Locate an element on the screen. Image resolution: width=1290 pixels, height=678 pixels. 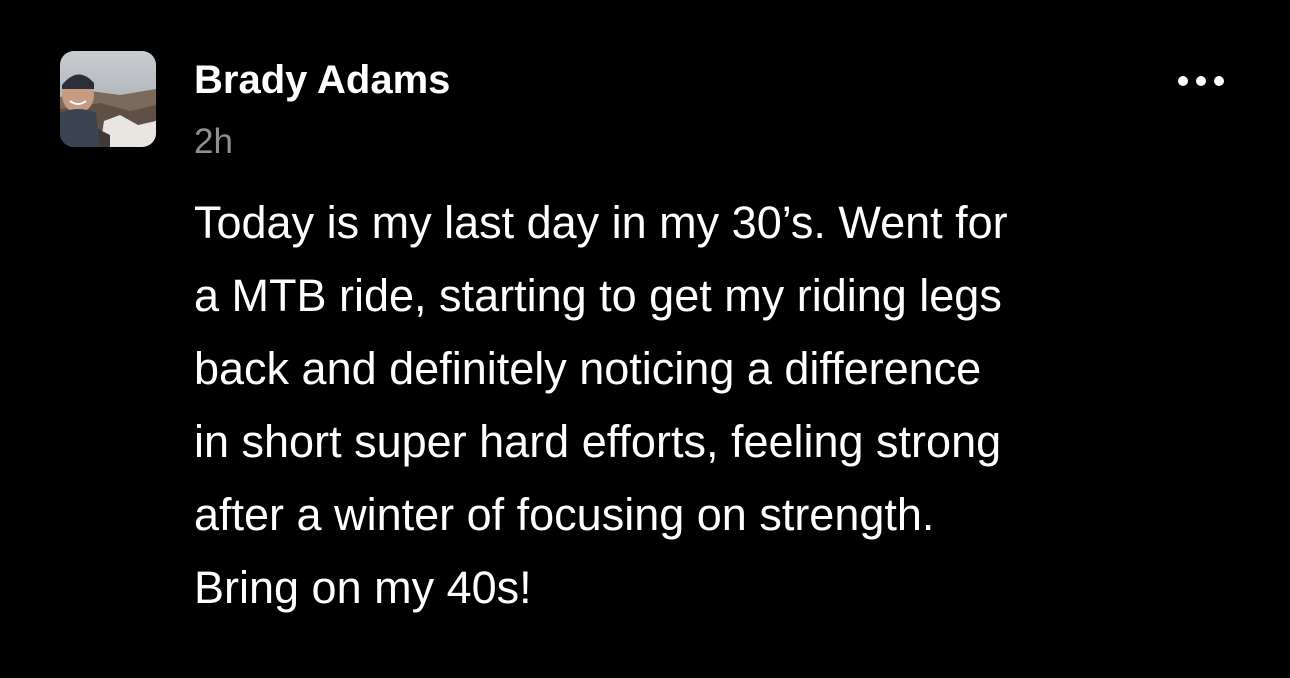
ellipsis-icon is located at coordinates (1201, 81).